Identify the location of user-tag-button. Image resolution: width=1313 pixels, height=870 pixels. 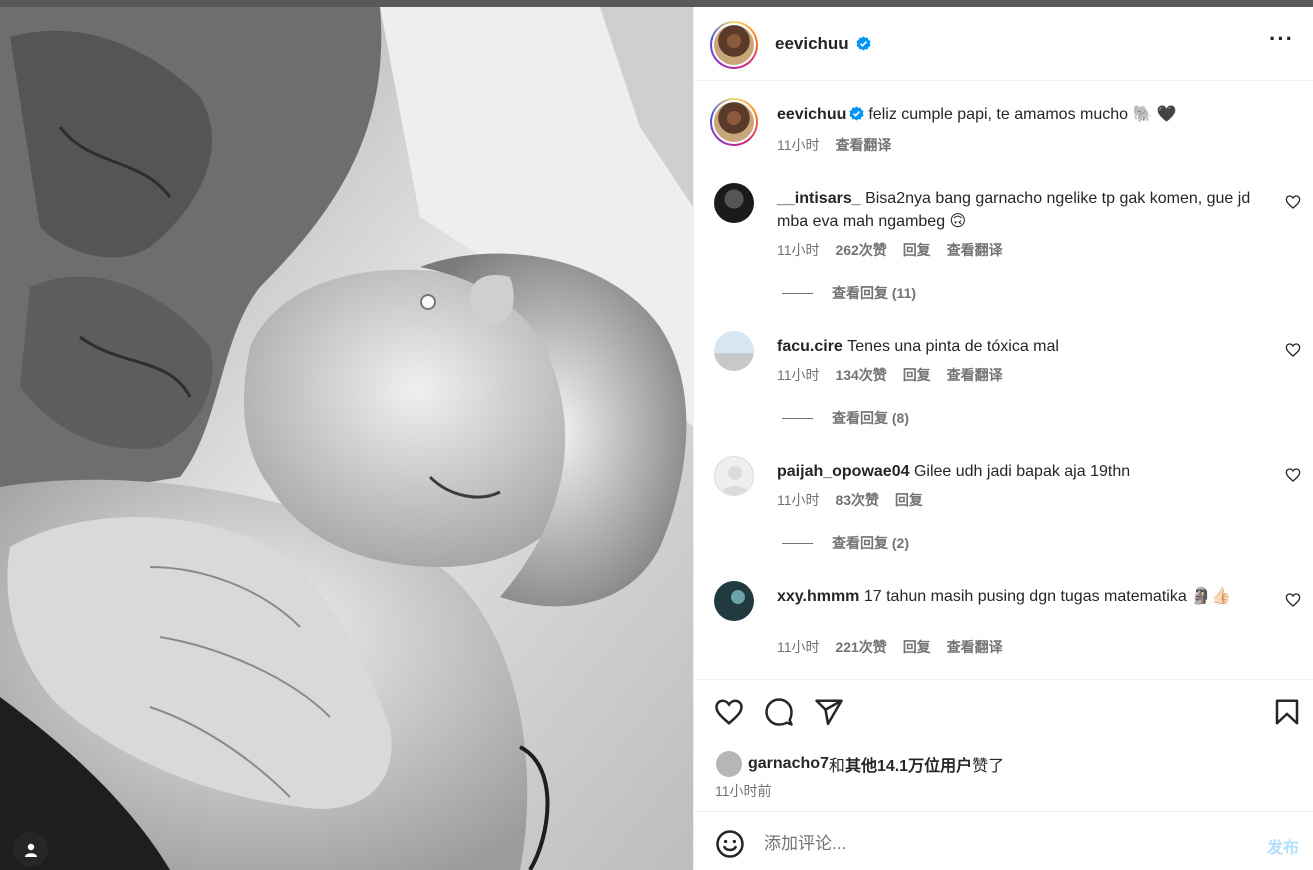
(30, 849).